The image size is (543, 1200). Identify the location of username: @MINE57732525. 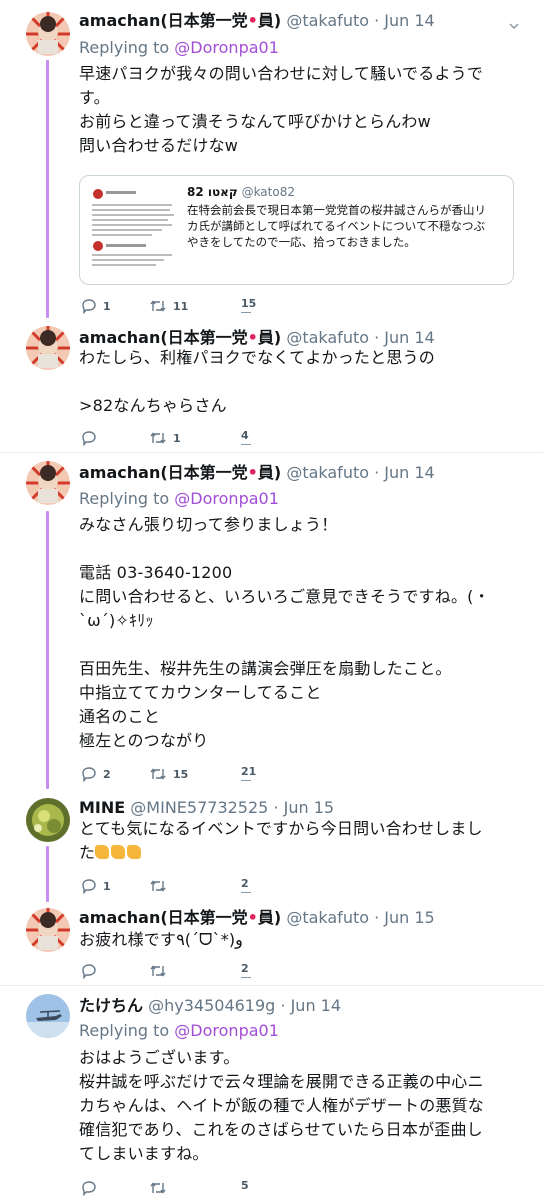
(199, 807).